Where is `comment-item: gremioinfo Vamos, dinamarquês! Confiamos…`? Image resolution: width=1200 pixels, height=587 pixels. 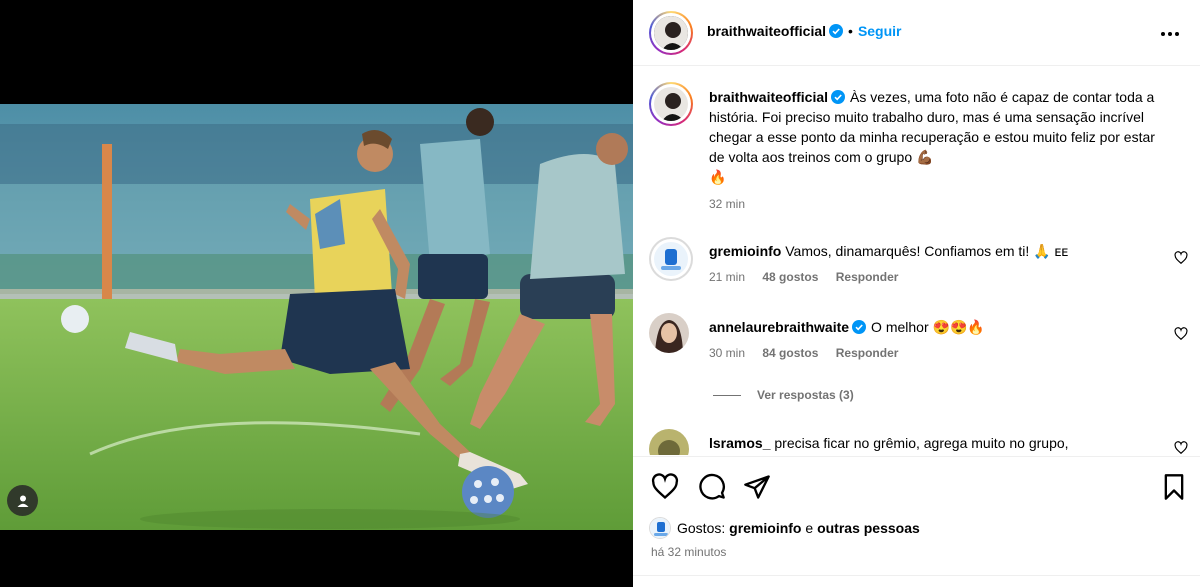
comment-item: gremioinfo Vamos, dinamarquês! Confiamos… is located at coordinates (929, 262).